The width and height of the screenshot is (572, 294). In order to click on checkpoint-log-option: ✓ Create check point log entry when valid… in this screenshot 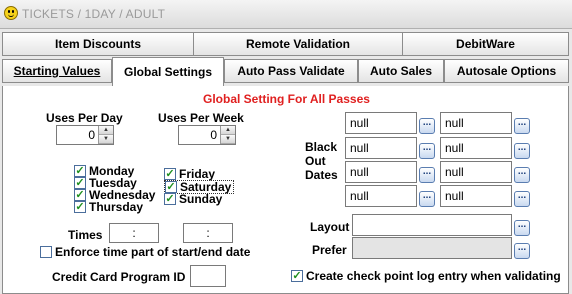, I will do `click(426, 276)`.